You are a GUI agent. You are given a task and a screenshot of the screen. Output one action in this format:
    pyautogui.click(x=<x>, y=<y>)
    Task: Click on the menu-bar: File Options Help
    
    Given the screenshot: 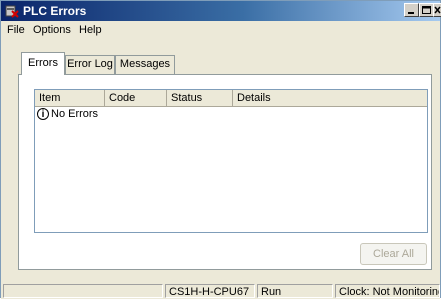 What is the action you would take?
    pyautogui.click(x=220, y=30)
    